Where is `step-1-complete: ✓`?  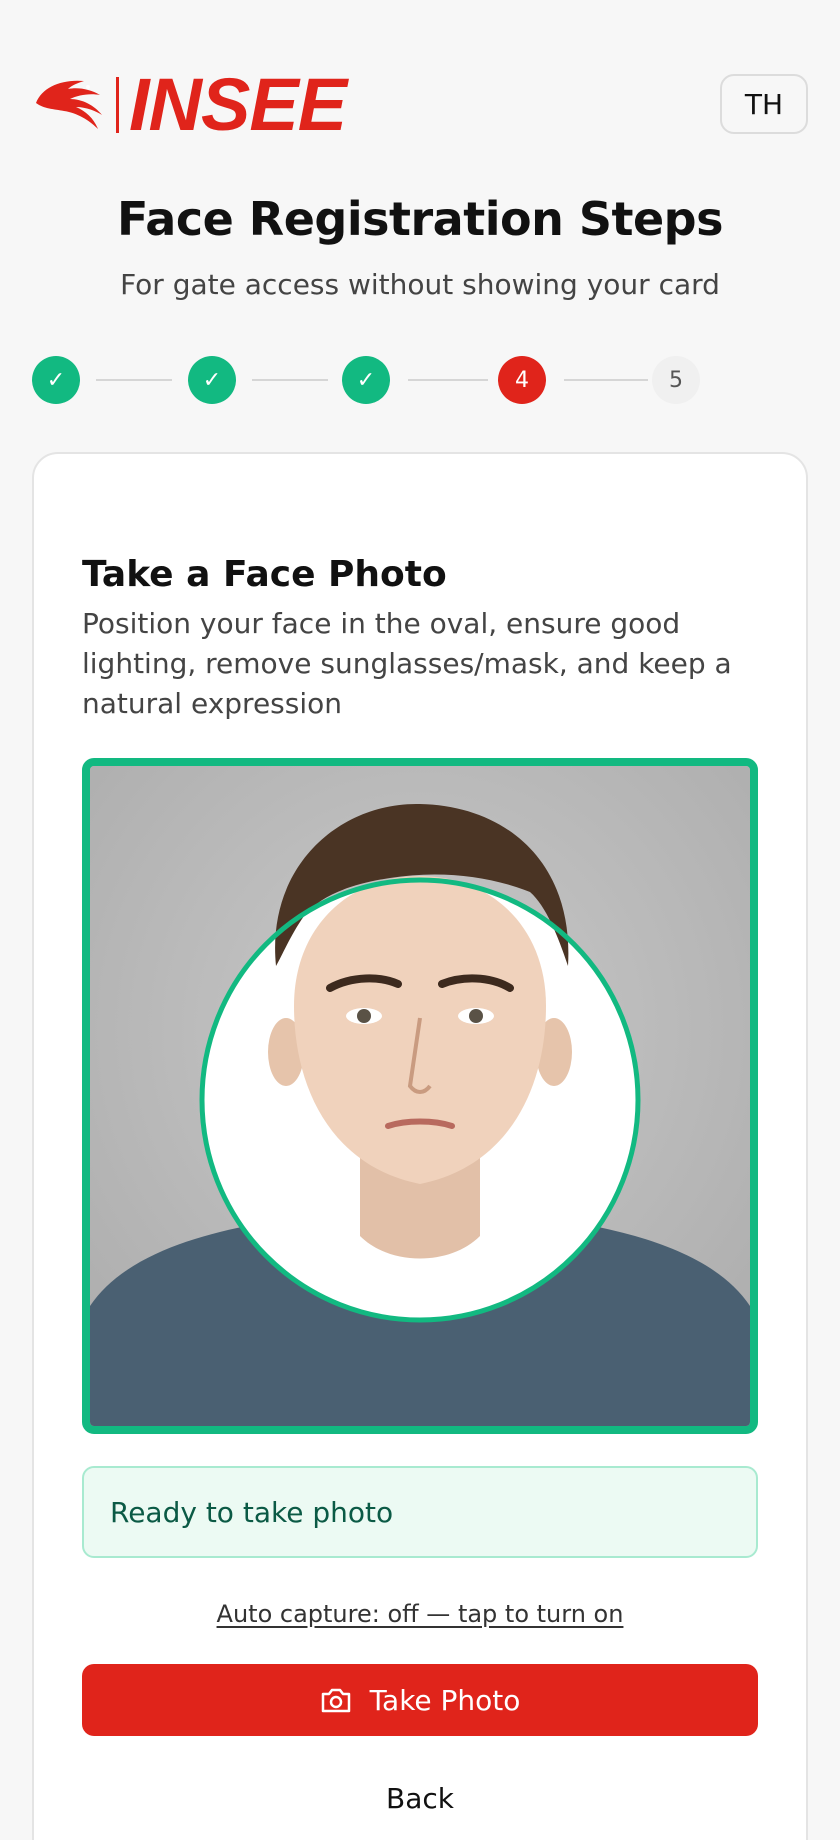 step-1-complete: ✓ is located at coordinates (56, 380).